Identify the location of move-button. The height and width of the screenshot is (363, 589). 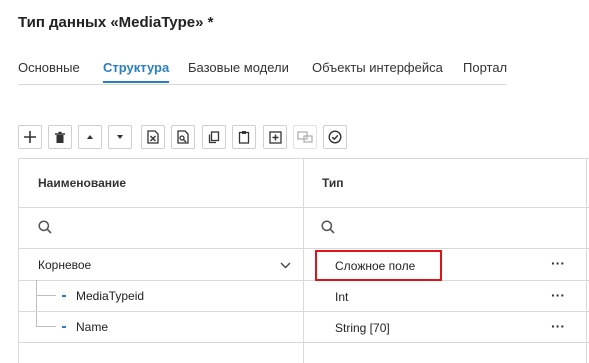
(305, 137).